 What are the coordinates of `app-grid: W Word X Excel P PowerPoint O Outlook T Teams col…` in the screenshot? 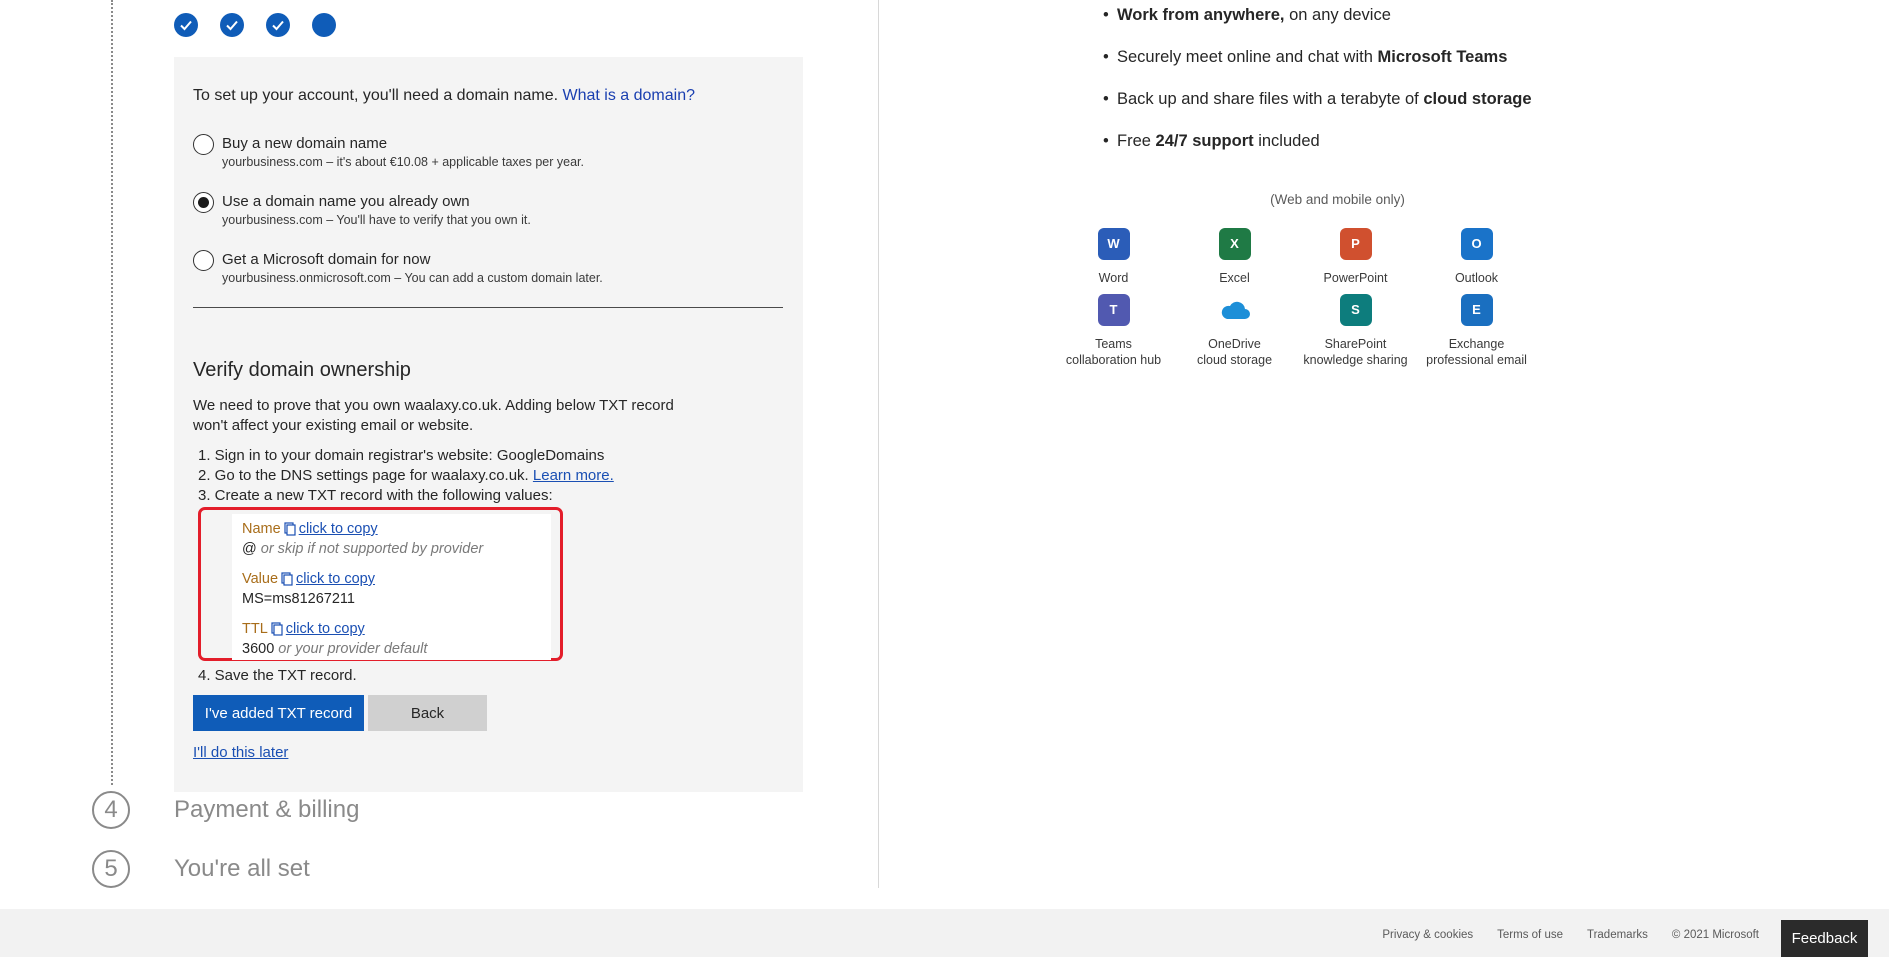 It's located at (1295, 298).